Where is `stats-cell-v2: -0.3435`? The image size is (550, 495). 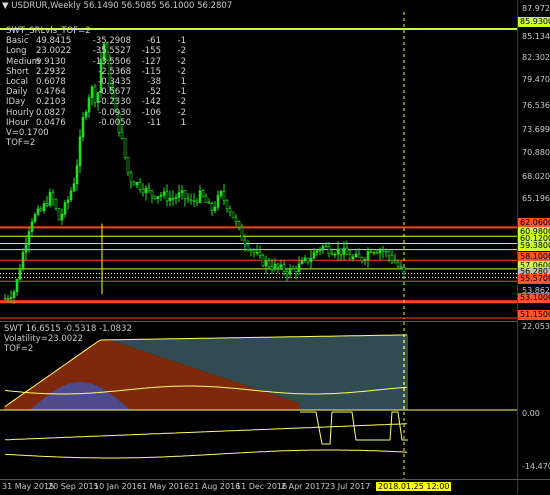 stats-cell-v2: -0.3435 is located at coordinates (114, 82).